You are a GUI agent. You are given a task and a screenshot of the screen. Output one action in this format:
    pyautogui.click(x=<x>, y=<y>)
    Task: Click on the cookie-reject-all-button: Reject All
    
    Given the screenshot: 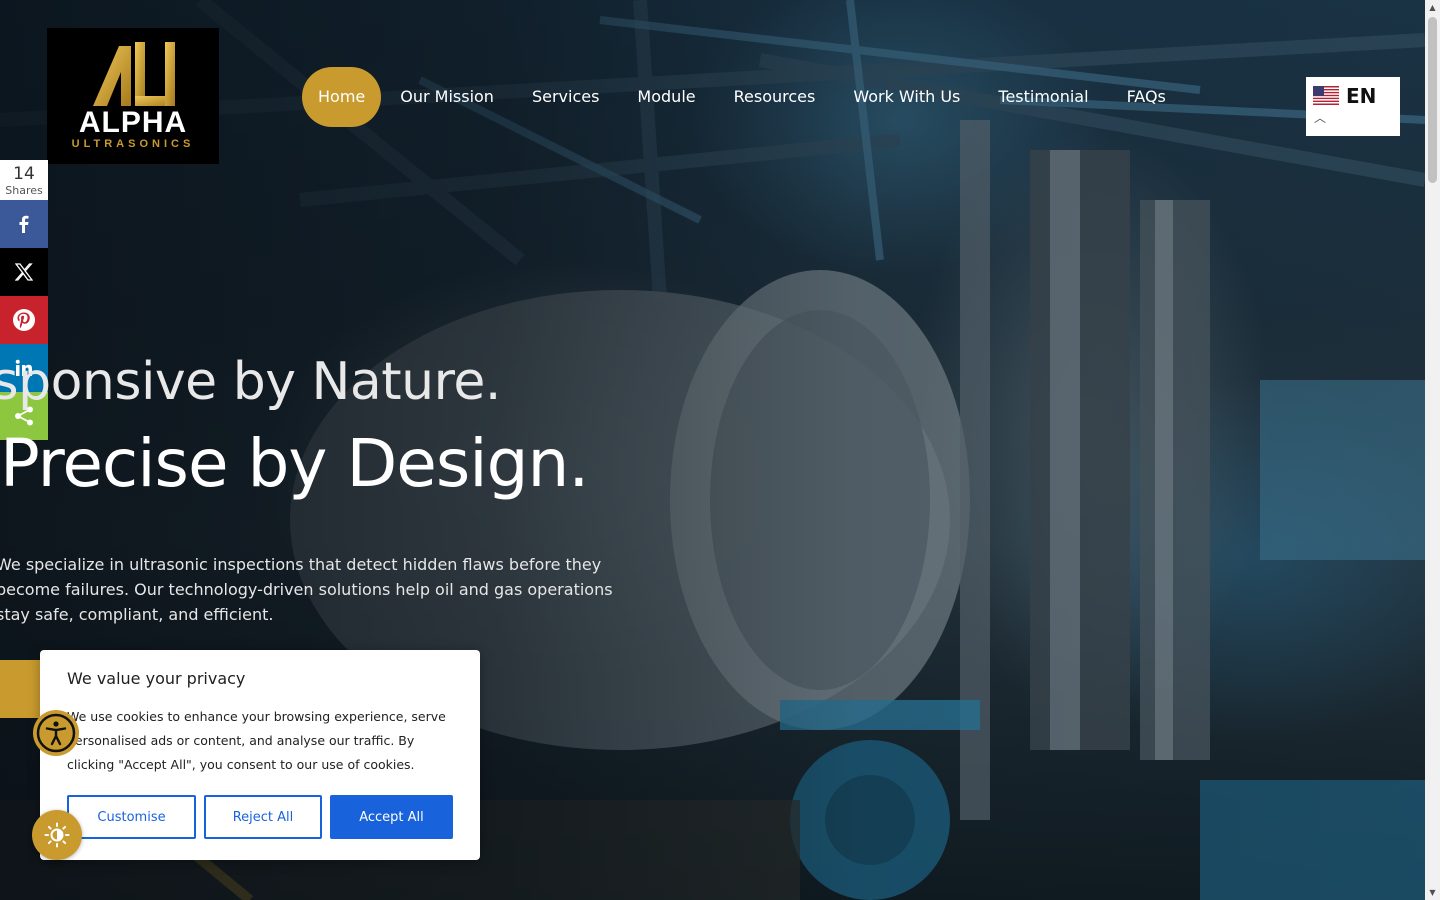 What is the action you would take?
    pyautogui.click(x=263, y=817)
    